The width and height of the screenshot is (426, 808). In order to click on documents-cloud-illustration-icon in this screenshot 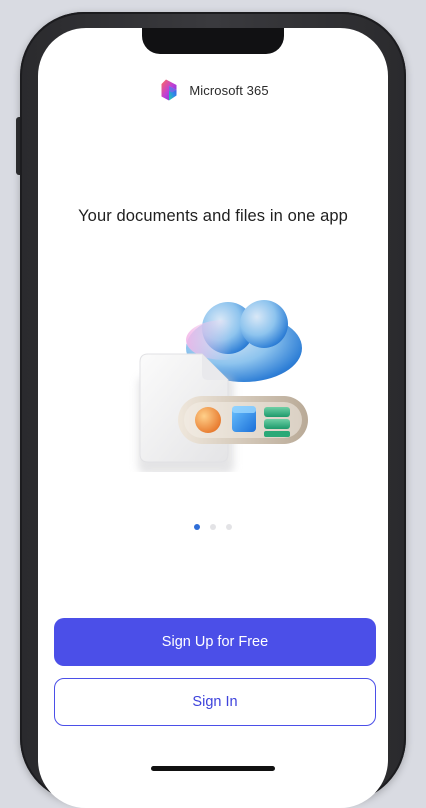, I will do `click(217, 382)`.